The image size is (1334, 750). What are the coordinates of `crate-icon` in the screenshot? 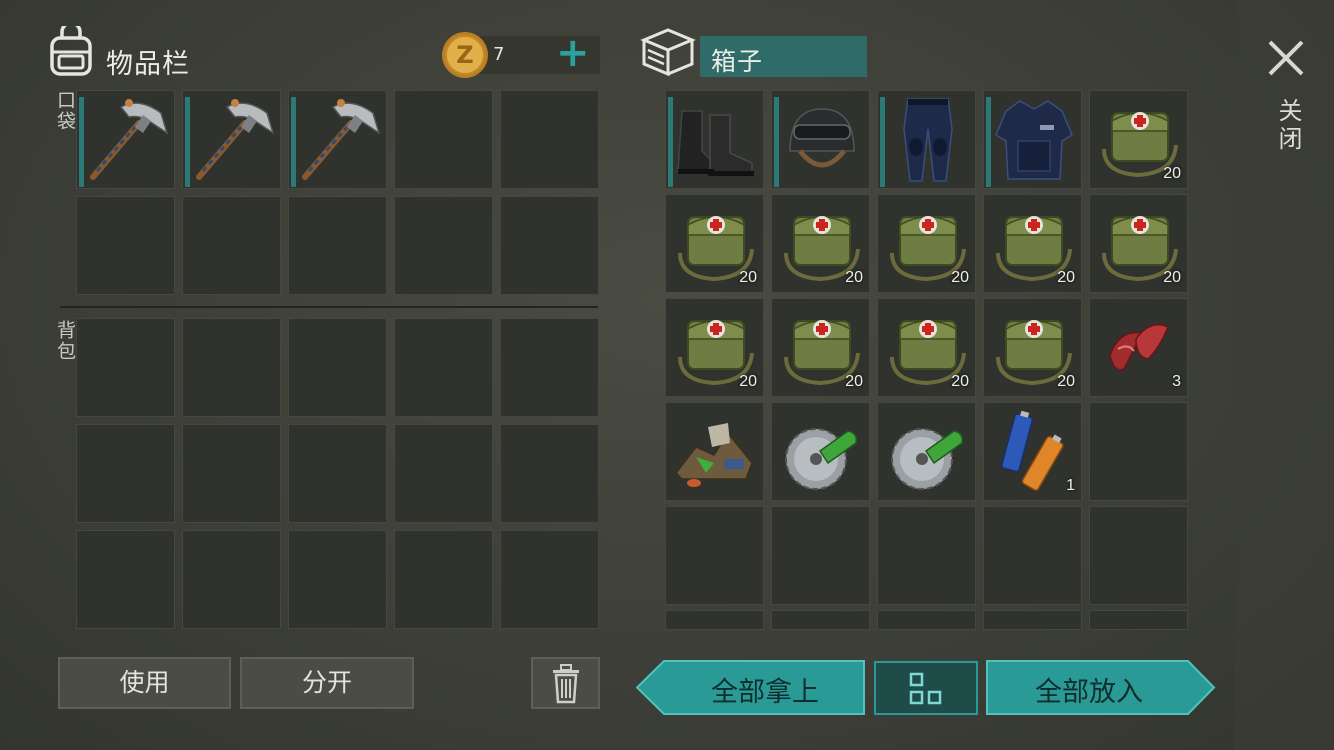 It's located at (668, 54).